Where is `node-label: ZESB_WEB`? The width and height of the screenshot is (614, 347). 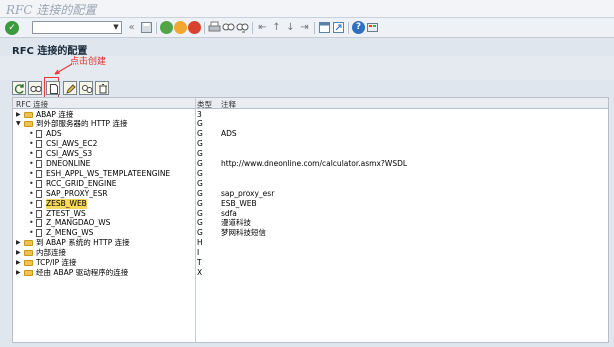
node-label: ZESB_WEB is located at coordinates (66, 203).